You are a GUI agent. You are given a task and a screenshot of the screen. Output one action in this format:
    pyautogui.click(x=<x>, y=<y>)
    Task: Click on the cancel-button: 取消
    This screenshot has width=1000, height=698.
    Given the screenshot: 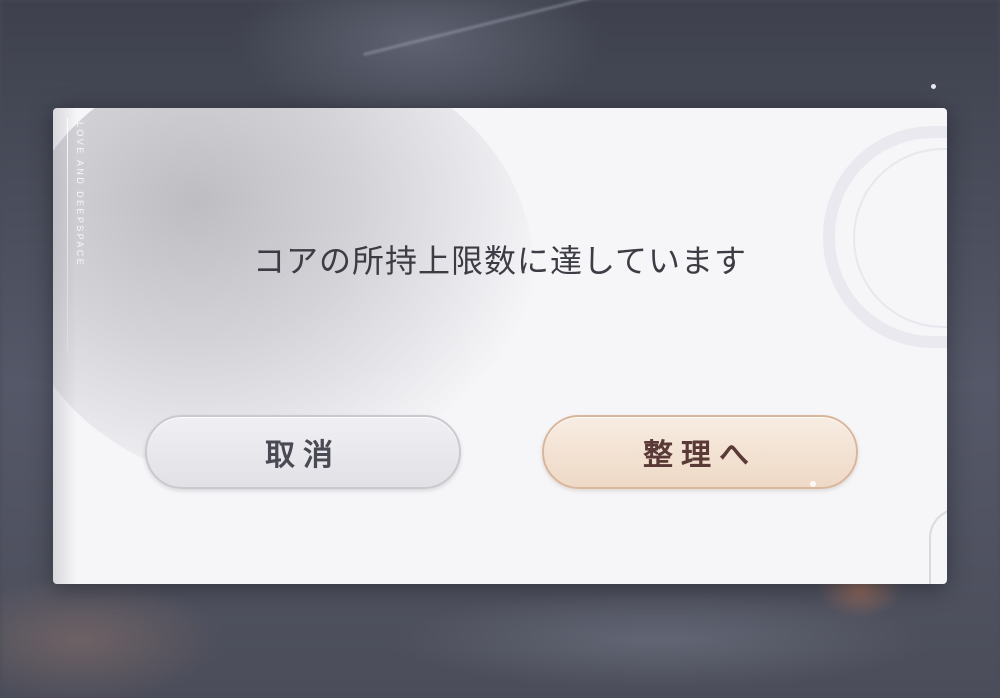 What is the action you would take?
    pyautogui.click(x=303, y=452)
    